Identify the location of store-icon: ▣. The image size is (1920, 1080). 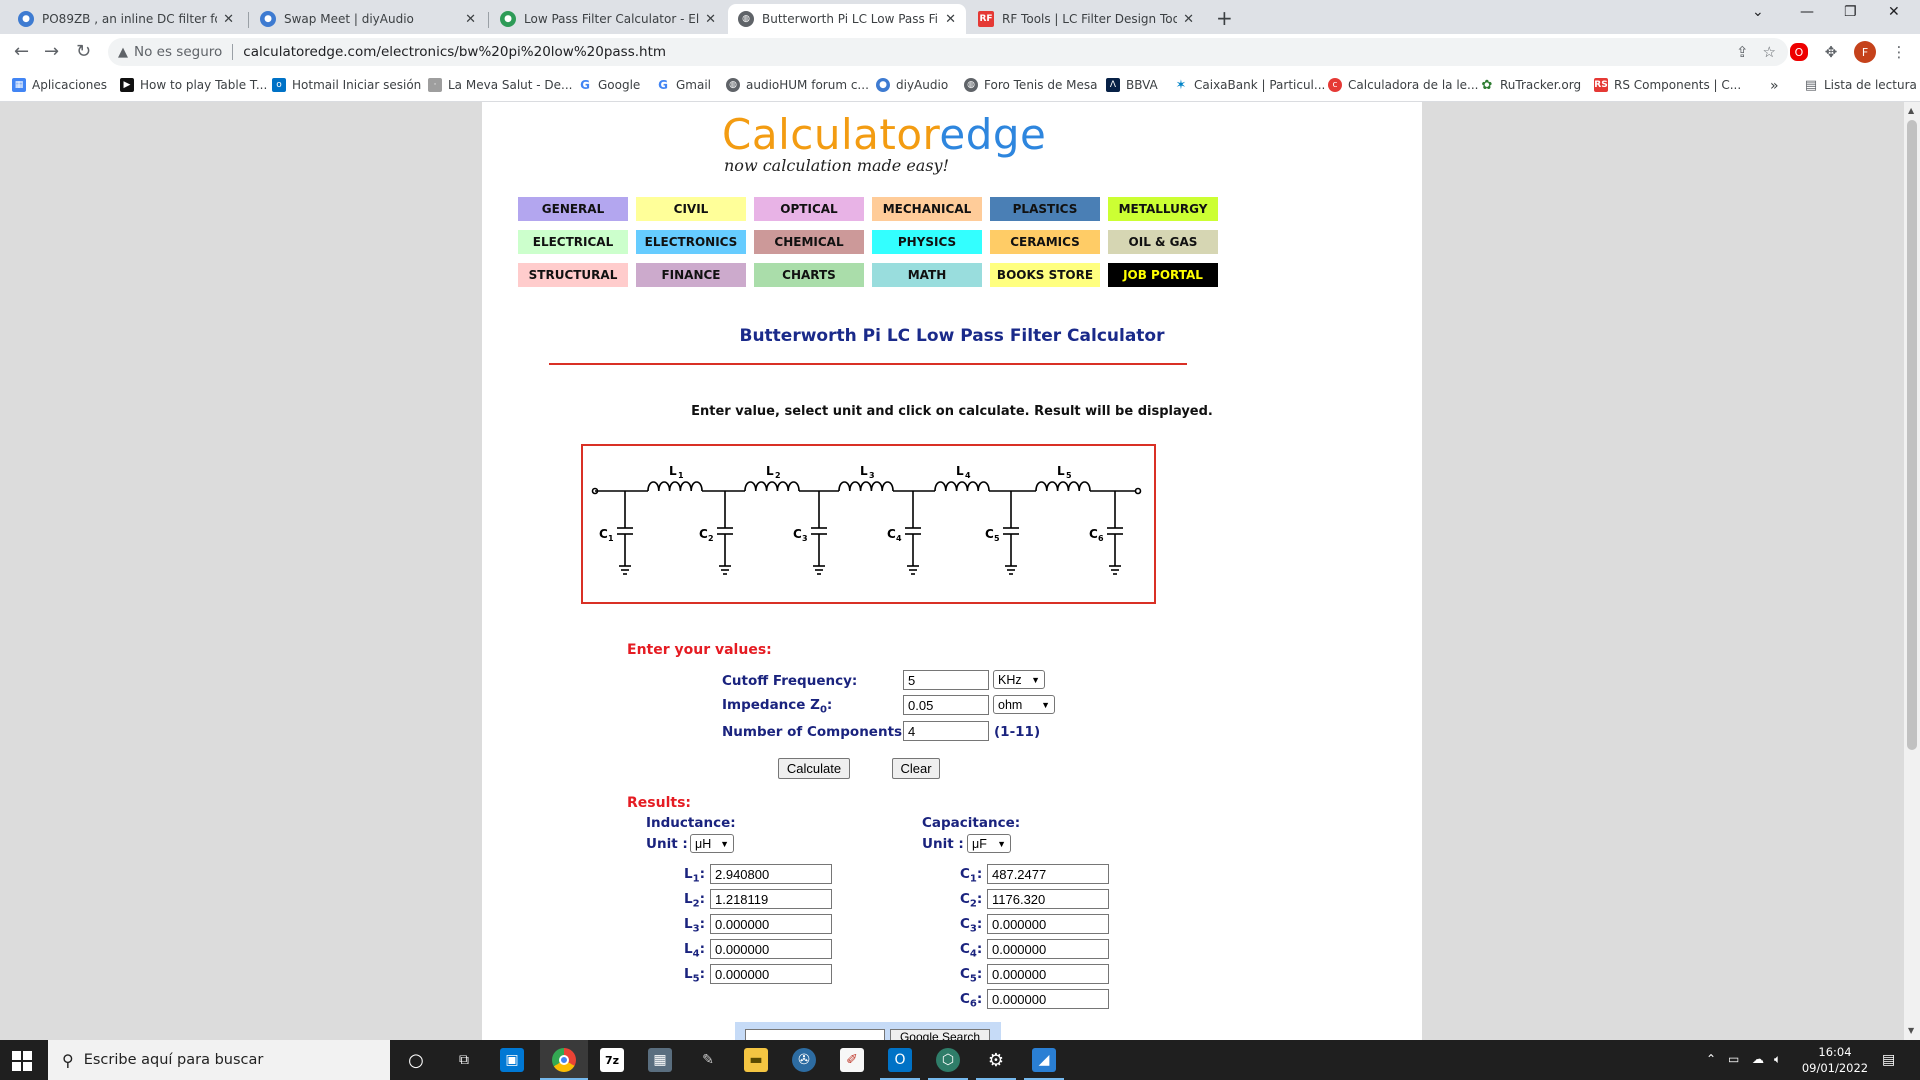
(512, 1060).